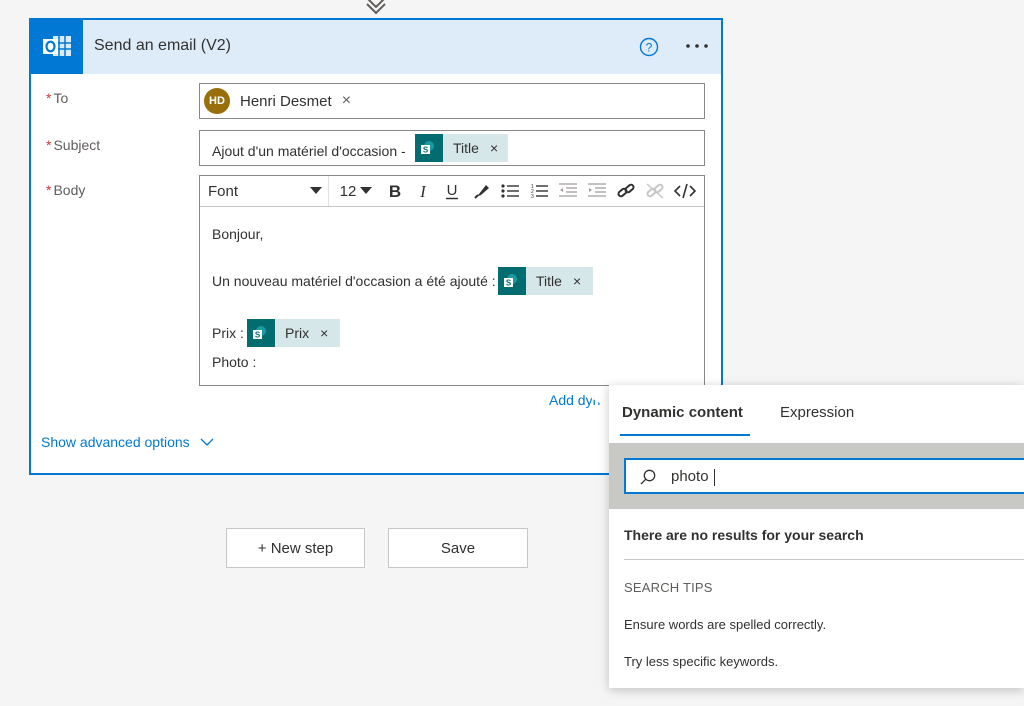 This screenshot has height=706, width=1024. Describe the element at coordinates (626, 191) in the screenshot. I see `link-icon` at that location.